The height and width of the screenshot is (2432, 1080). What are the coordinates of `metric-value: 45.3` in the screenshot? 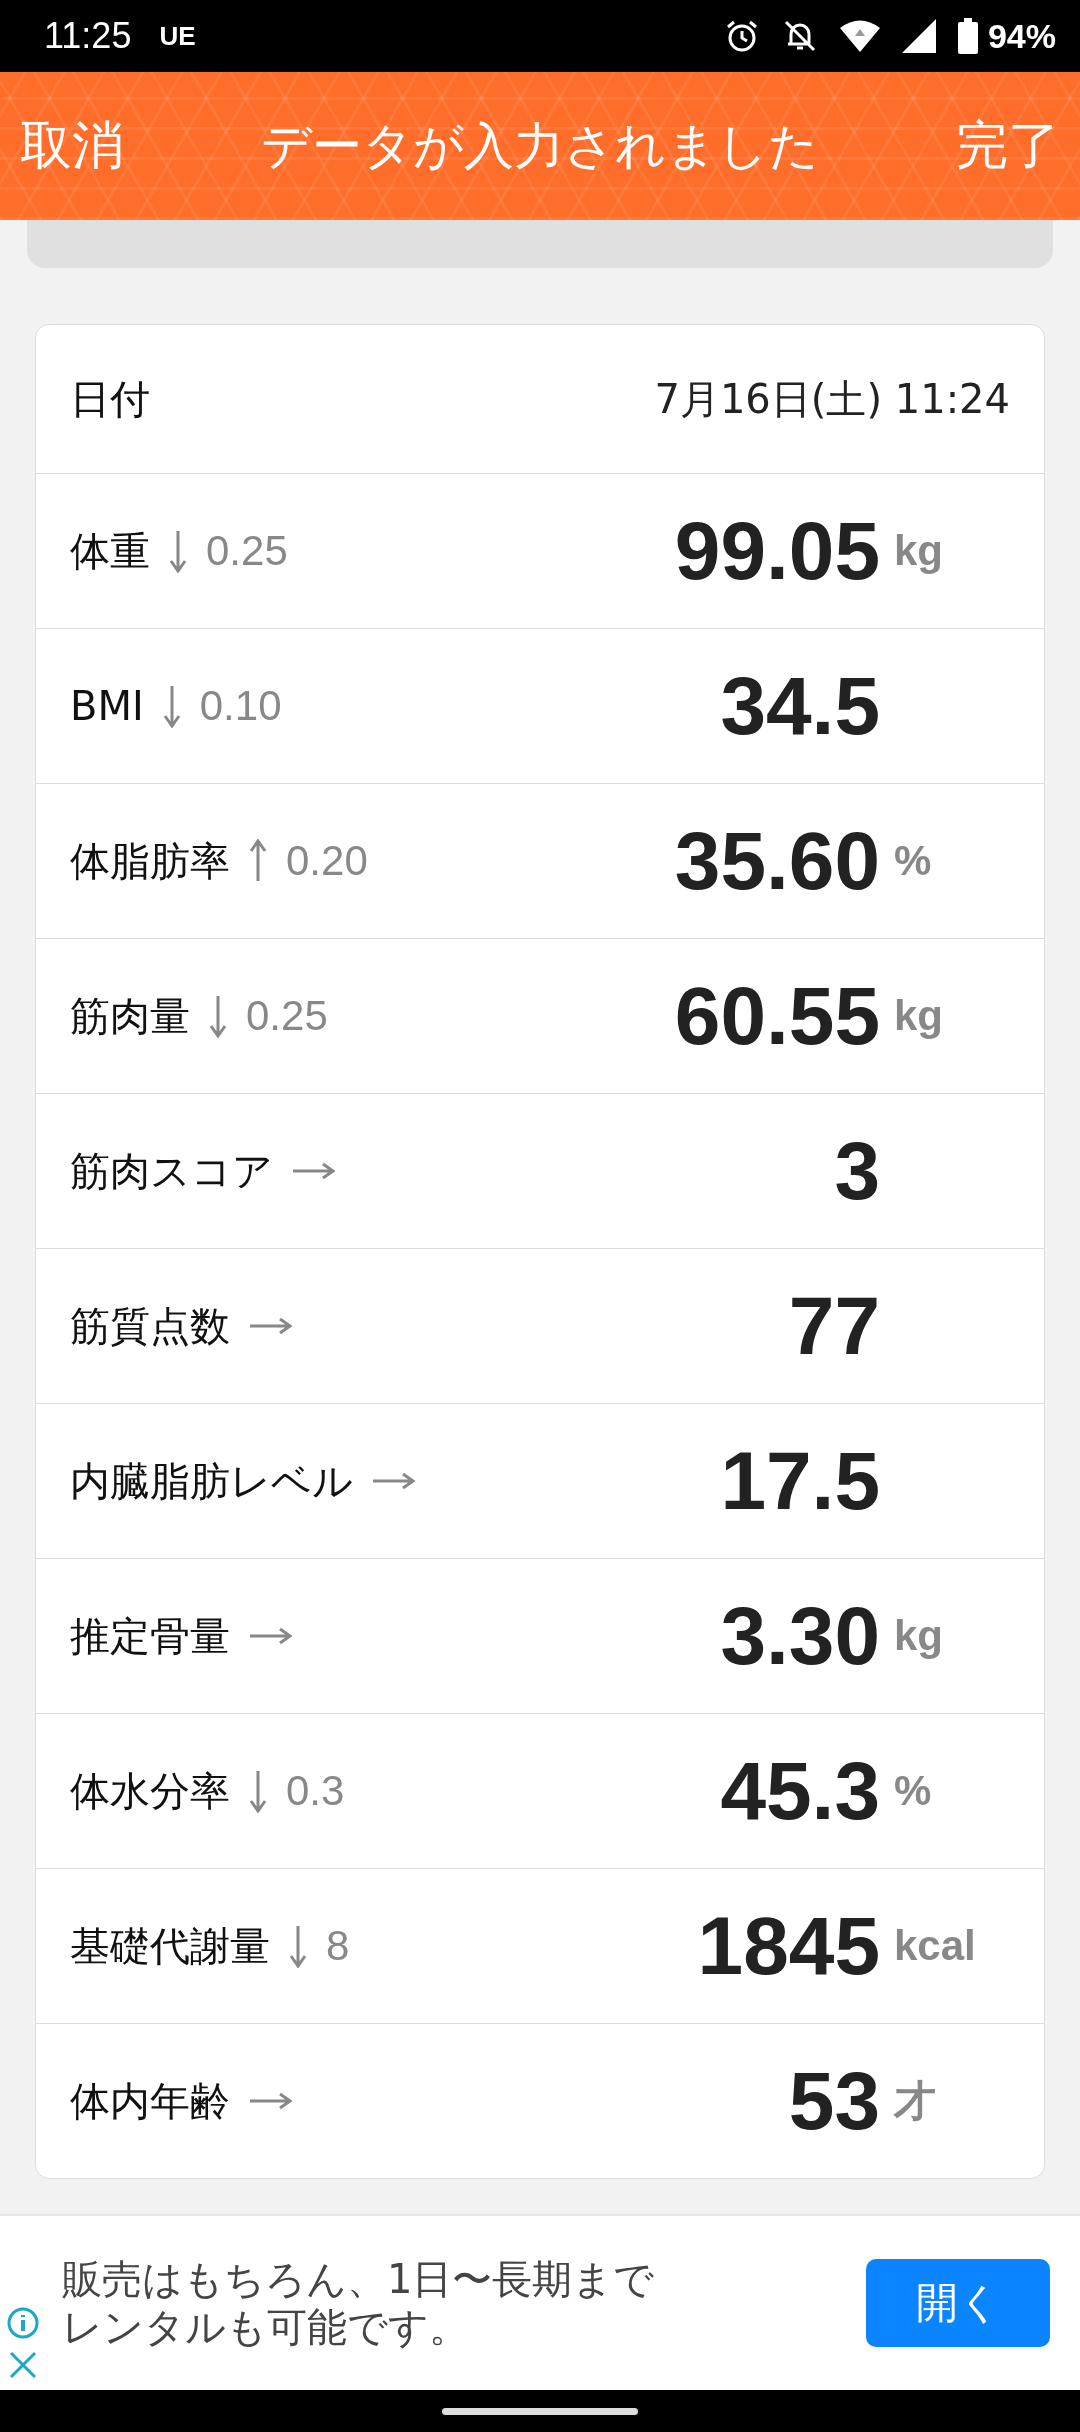 It's located at (800, 1791).